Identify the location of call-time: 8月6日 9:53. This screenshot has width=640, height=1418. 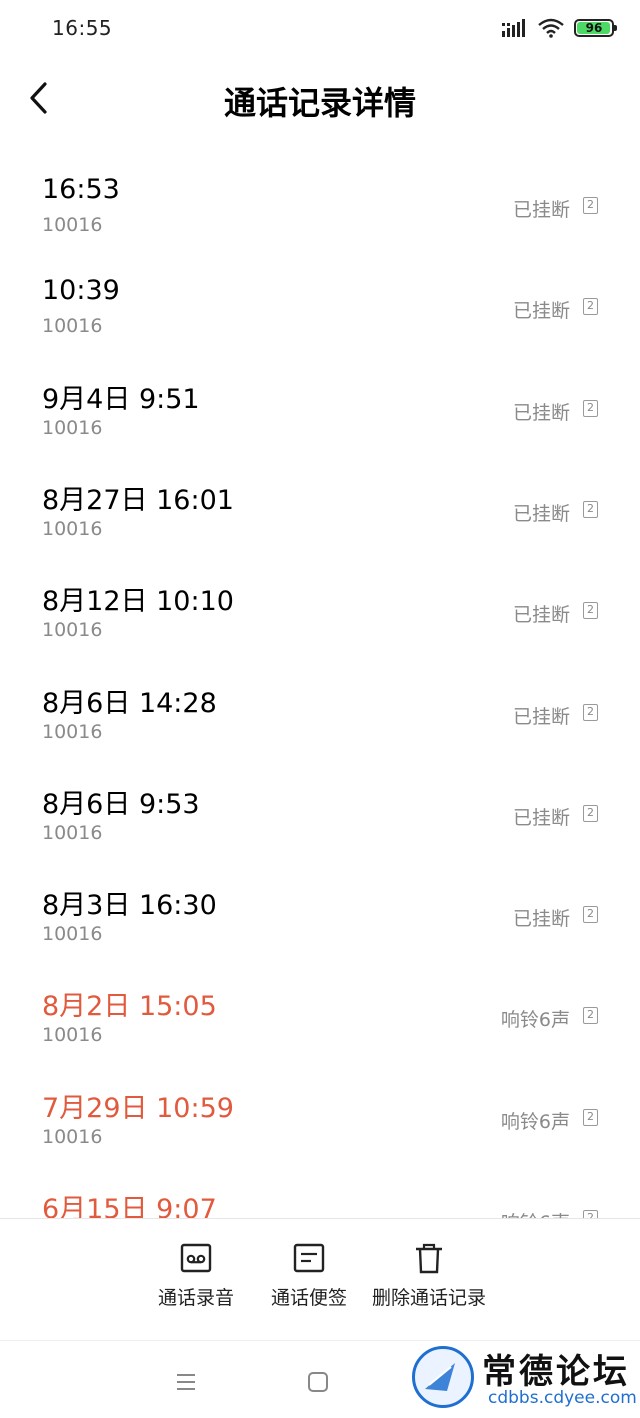
(121, 804).